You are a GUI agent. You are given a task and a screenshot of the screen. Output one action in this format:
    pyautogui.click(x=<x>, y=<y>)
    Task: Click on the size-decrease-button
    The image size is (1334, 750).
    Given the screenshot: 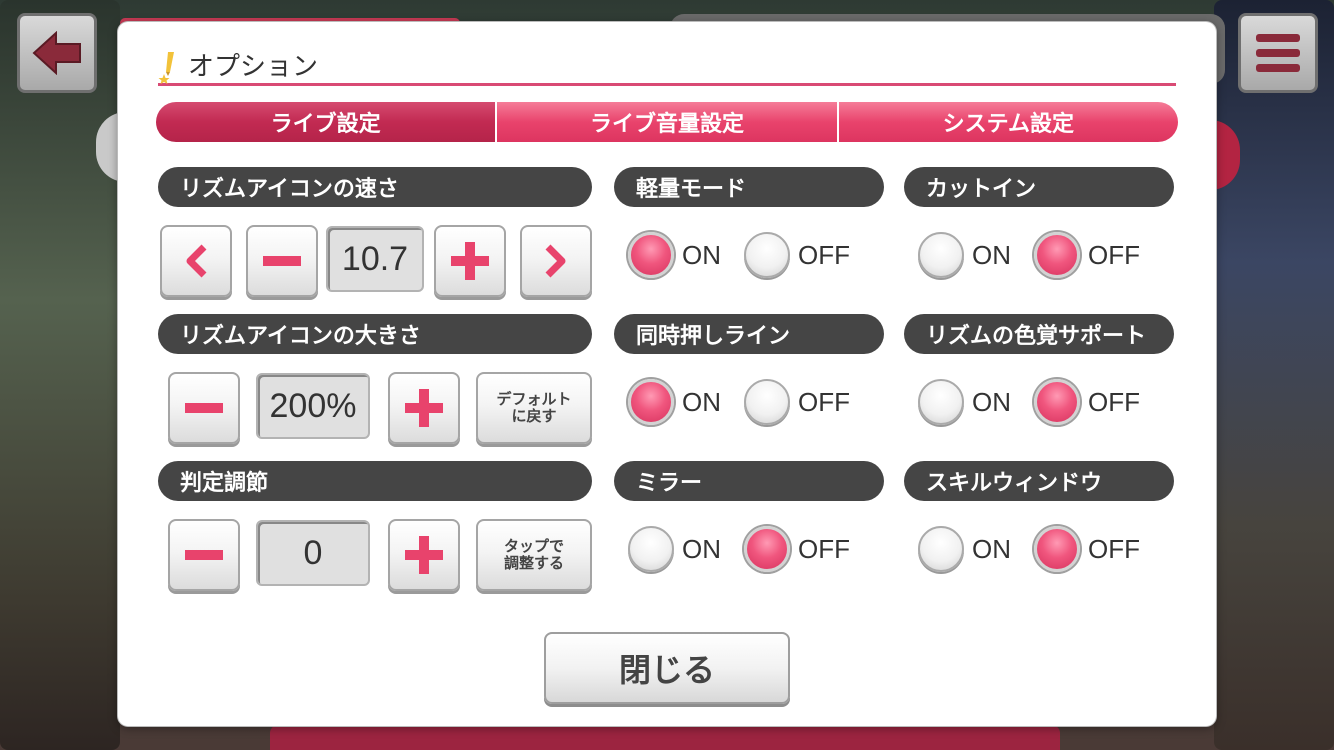 What is the action you would take?
    pyautogui.click(x=204, y=408)
    